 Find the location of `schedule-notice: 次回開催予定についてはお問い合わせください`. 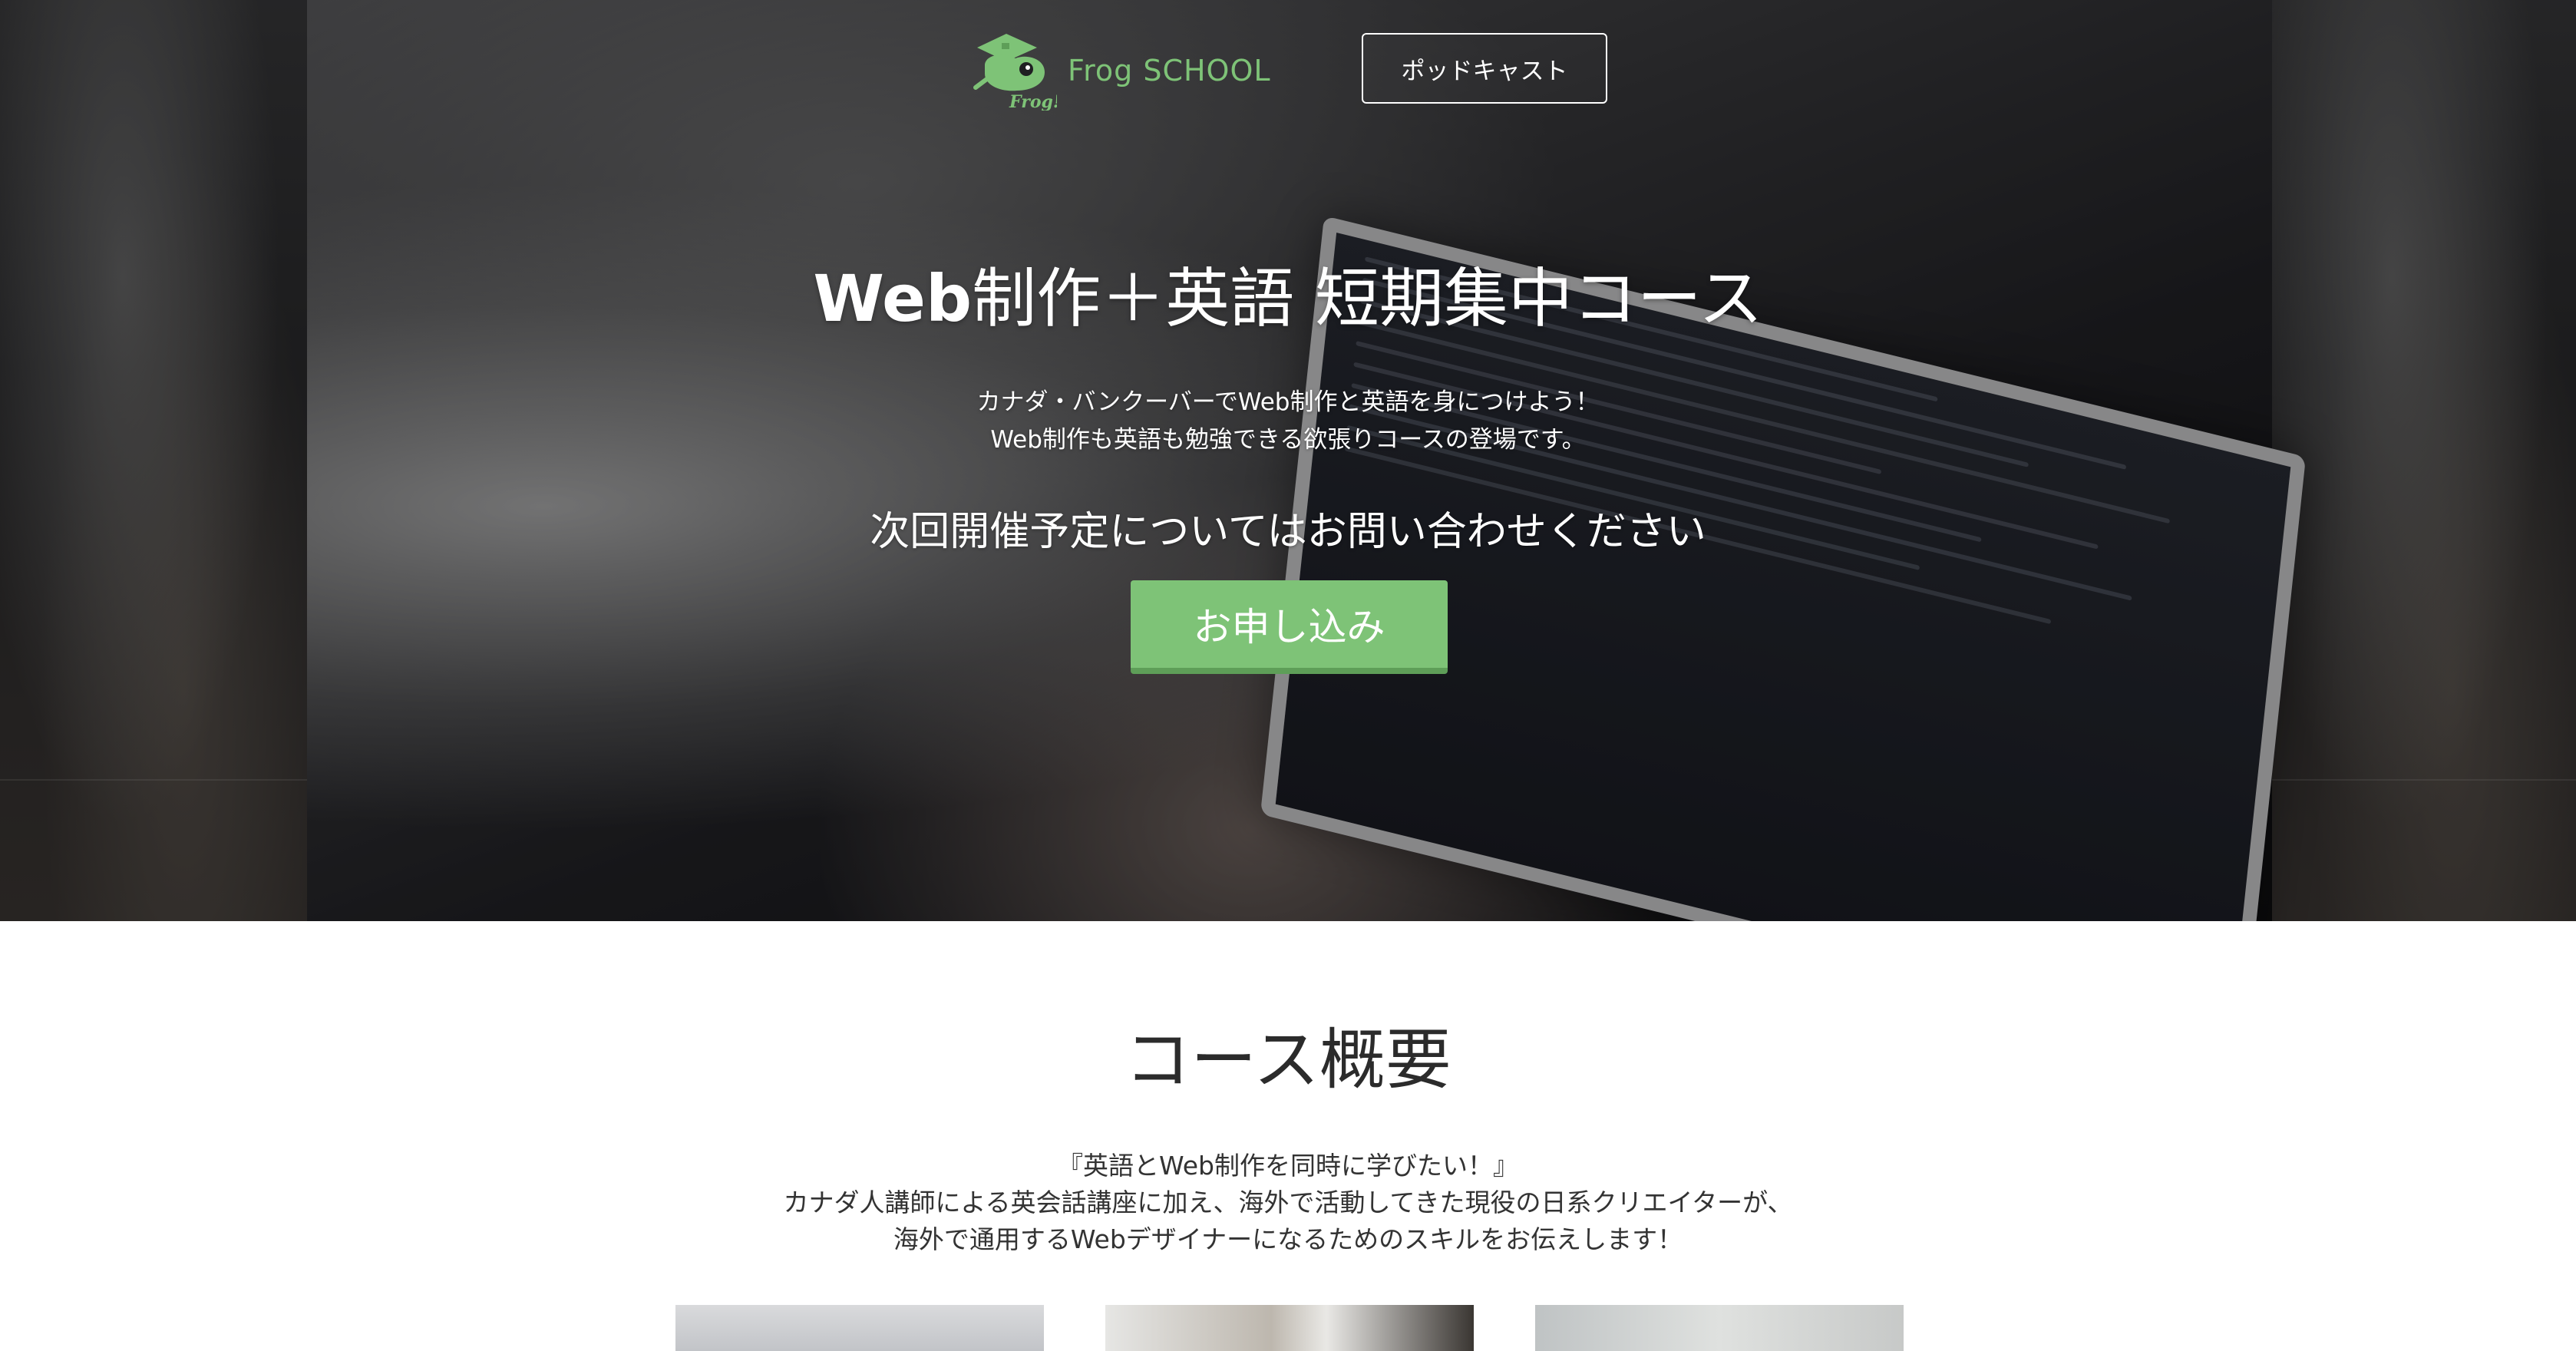

schedule-notice: 次回開催予定についてはお問い合わせください is located at coordinates (1288, 532).